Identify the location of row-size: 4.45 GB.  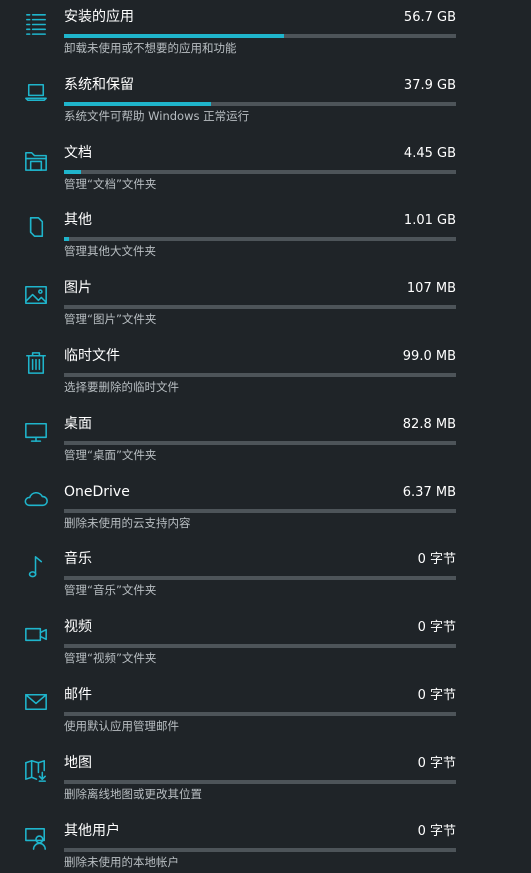
(429, 153).